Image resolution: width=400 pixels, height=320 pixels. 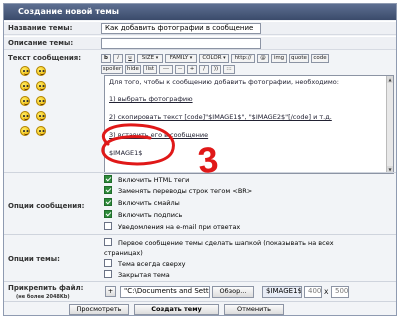 I want to click on message-options-label: Опции сообщения:, so click(x=46, y=206).